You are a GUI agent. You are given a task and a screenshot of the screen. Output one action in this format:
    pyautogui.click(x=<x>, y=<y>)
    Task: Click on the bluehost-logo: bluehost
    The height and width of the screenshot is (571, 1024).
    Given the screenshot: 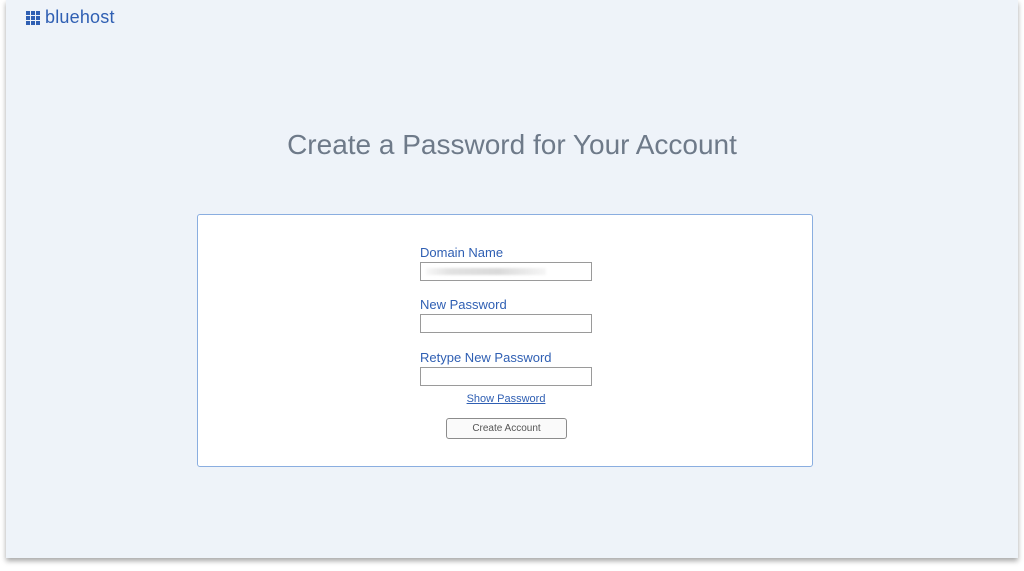 What is the action you would take?
    pyautogui.click(x=70, y=17)
    